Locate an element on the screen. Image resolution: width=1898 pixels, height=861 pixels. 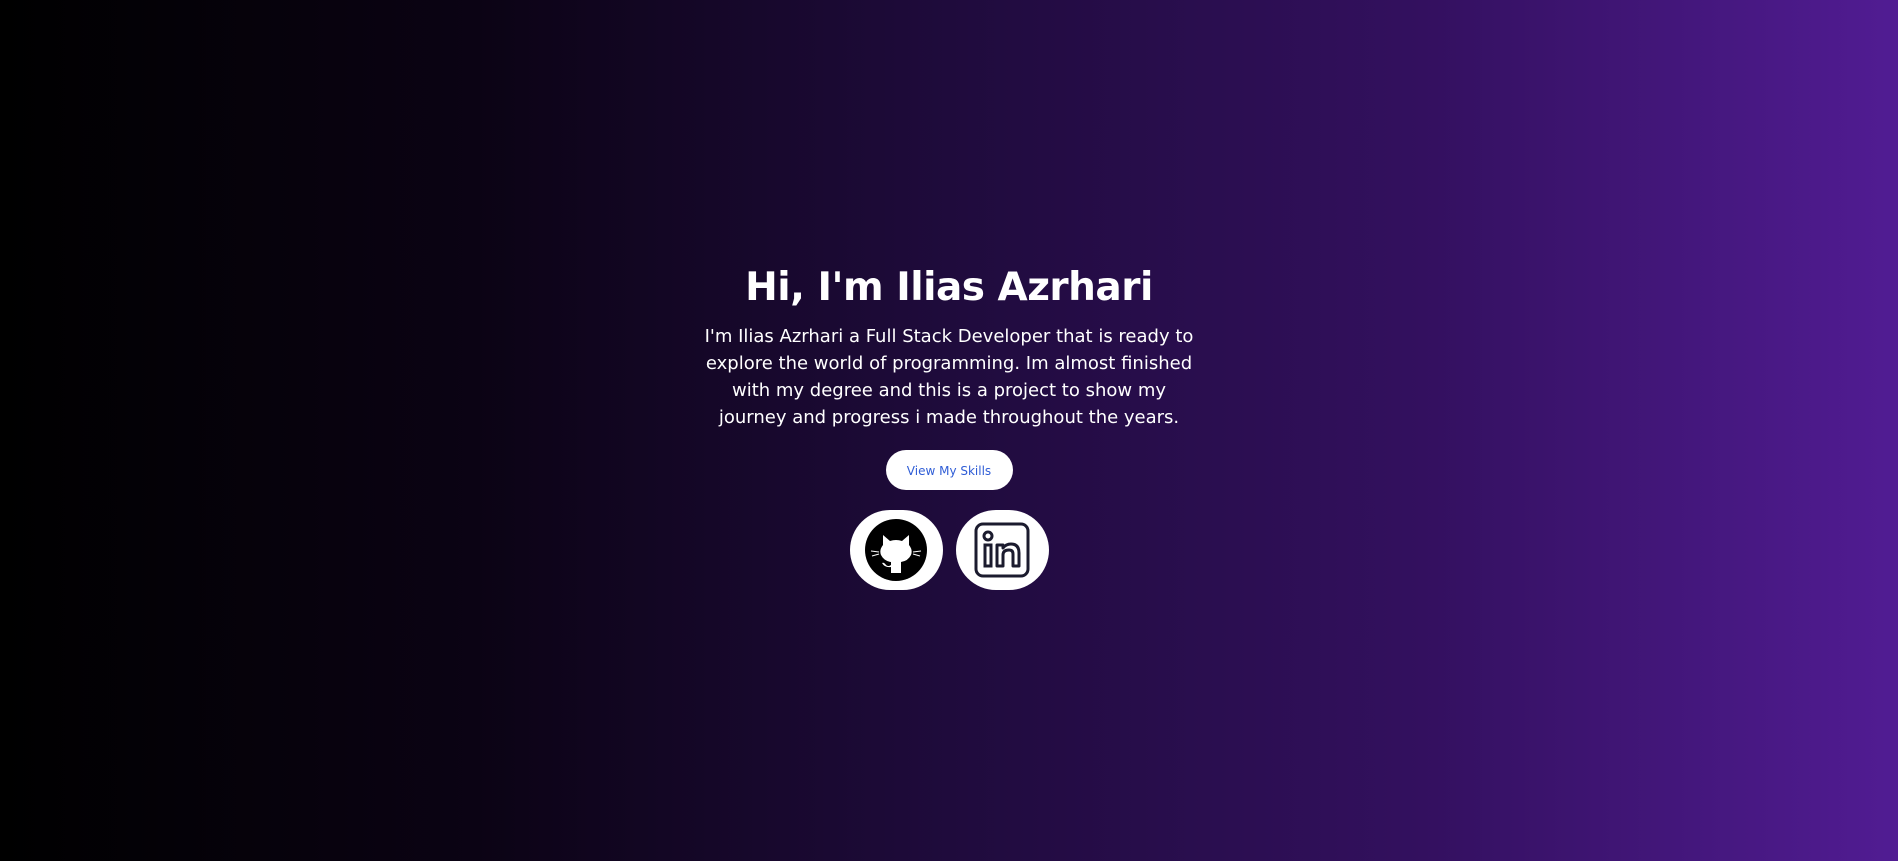
linkedin-link is located at coordinates (1002, 550).